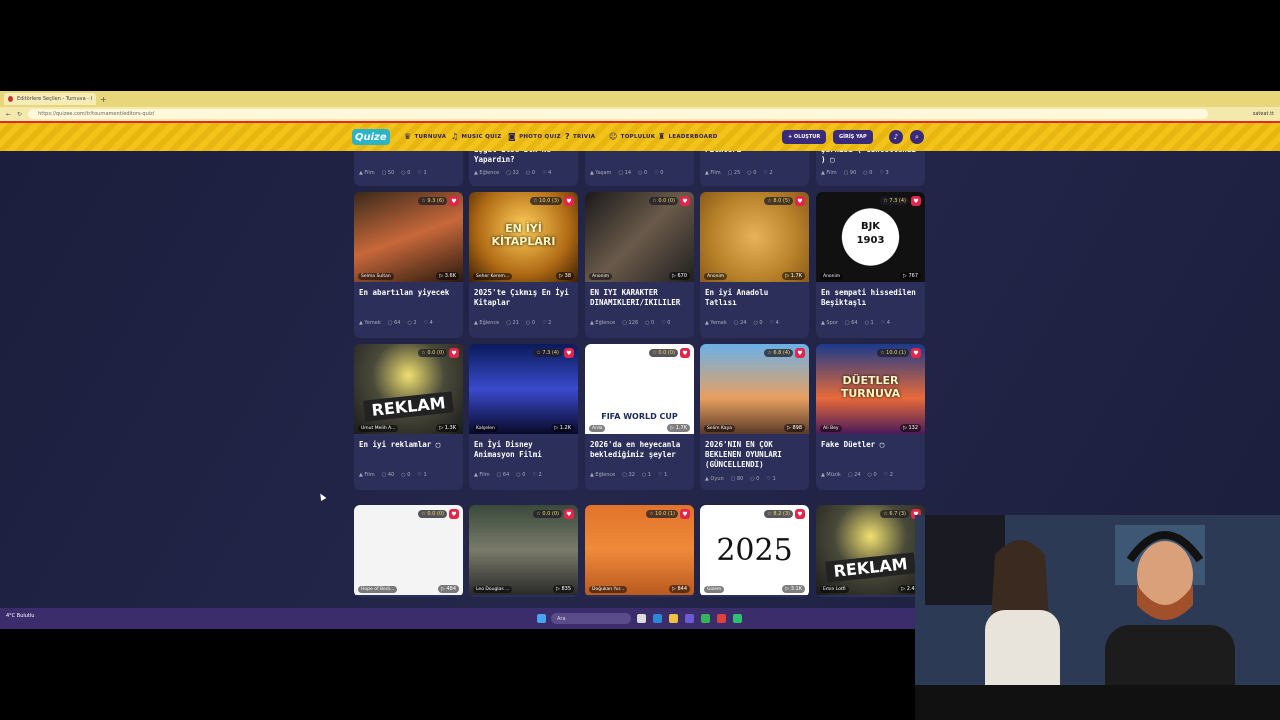  Describe the element at coordinates (689, 618) in the screenshot. I see `teams-icon` at that location.